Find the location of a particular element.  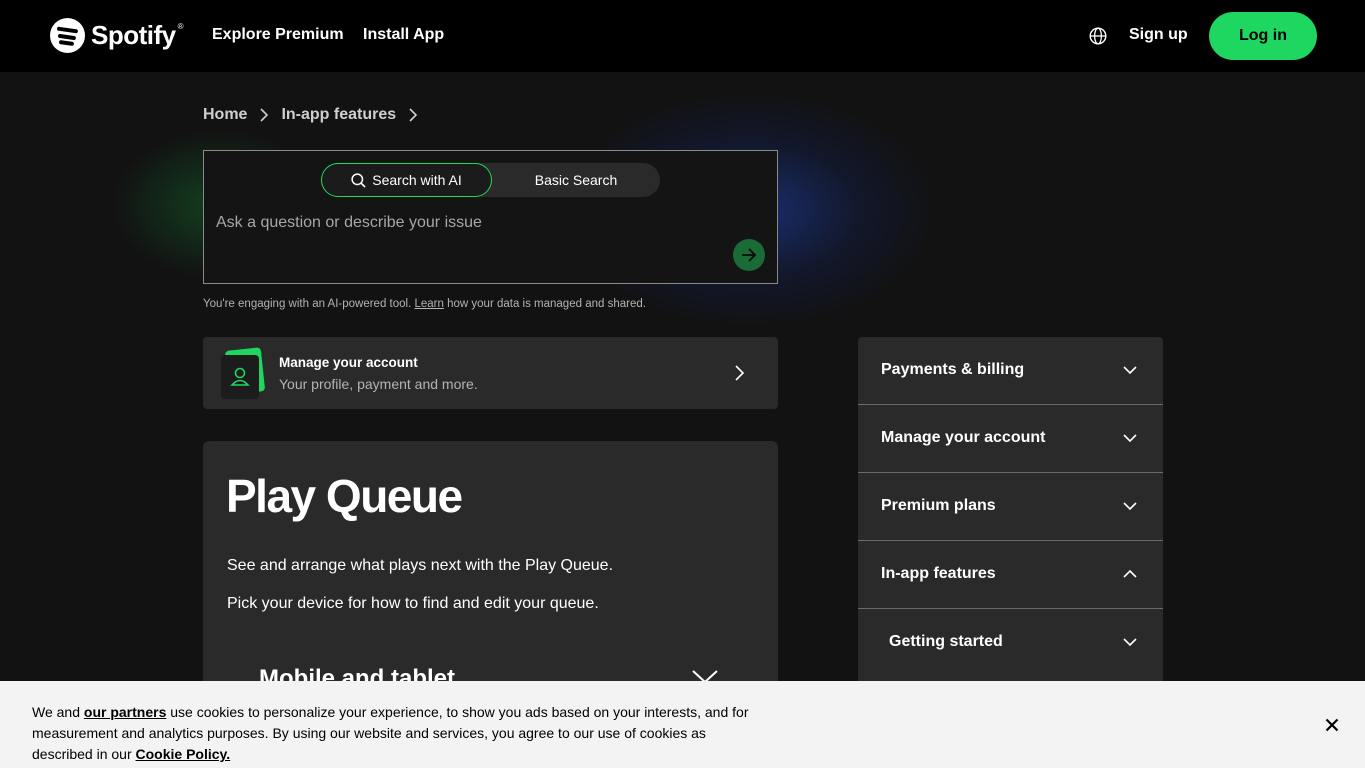

cookie-policy-link: Cookie Policy. is located at coordinates (183, 754).